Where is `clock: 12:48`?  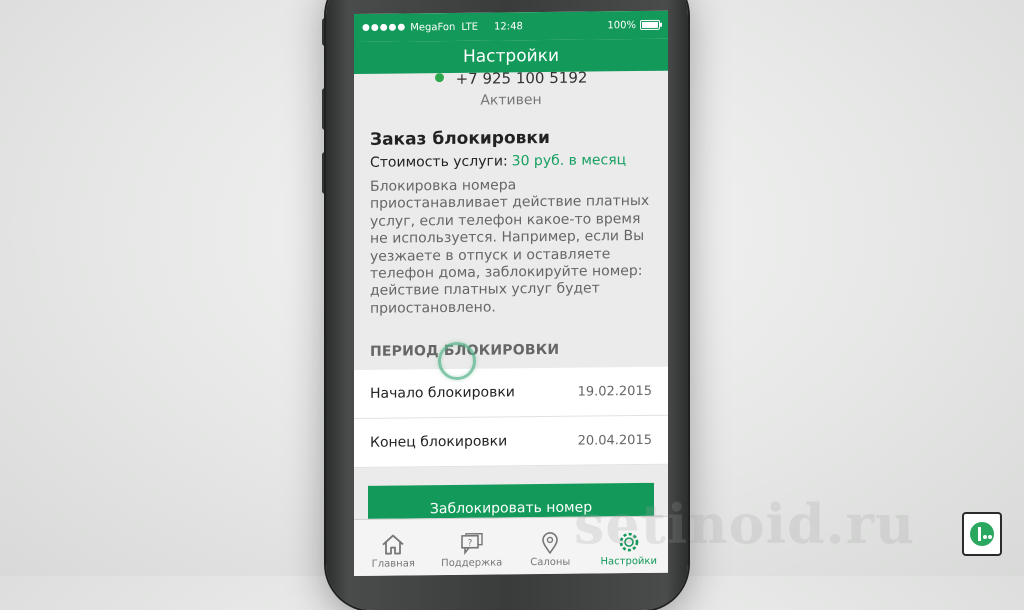 clock: 12:48 is located at coordinates (508, 26).